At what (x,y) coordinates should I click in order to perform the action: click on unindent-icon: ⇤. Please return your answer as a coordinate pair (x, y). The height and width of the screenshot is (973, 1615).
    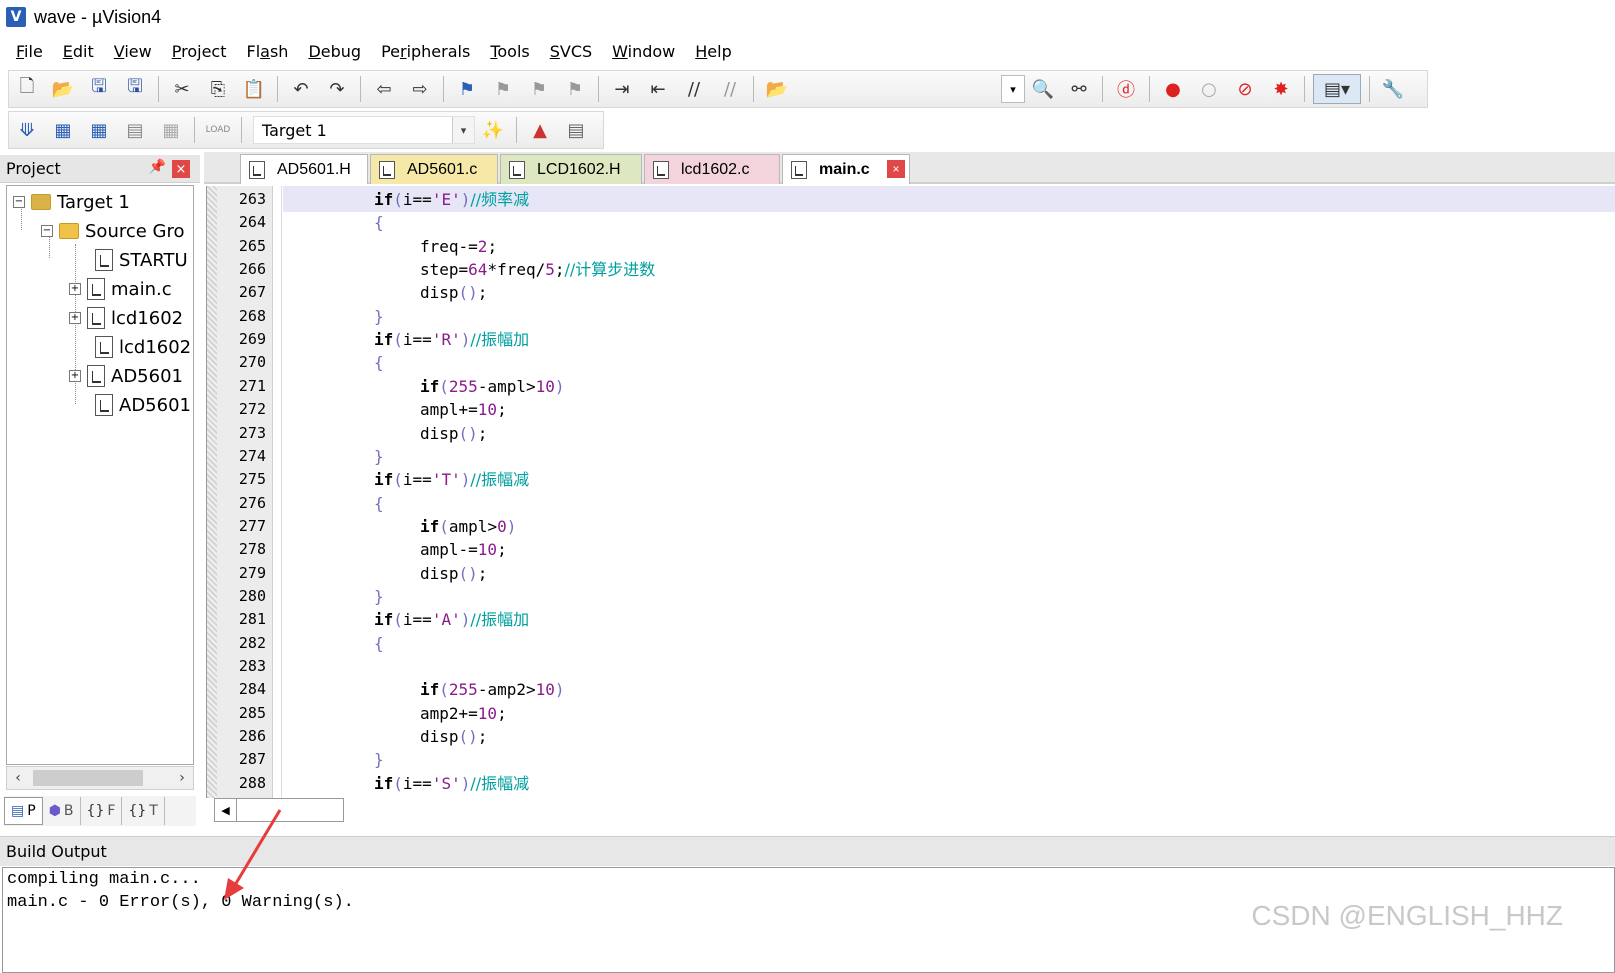
    Looking at the image, I should click on (658, 89).